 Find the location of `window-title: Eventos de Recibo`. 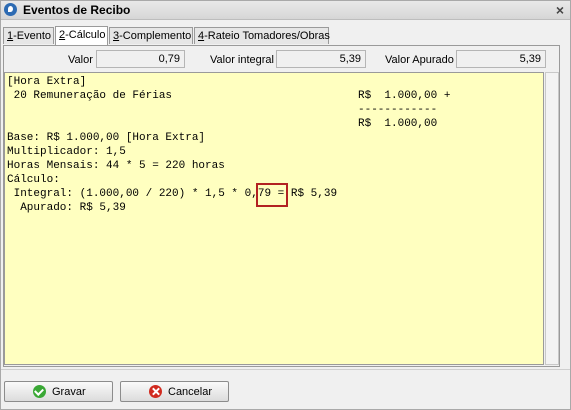

window-title: Eventos de Recibo is located at coordinates (77, 10).